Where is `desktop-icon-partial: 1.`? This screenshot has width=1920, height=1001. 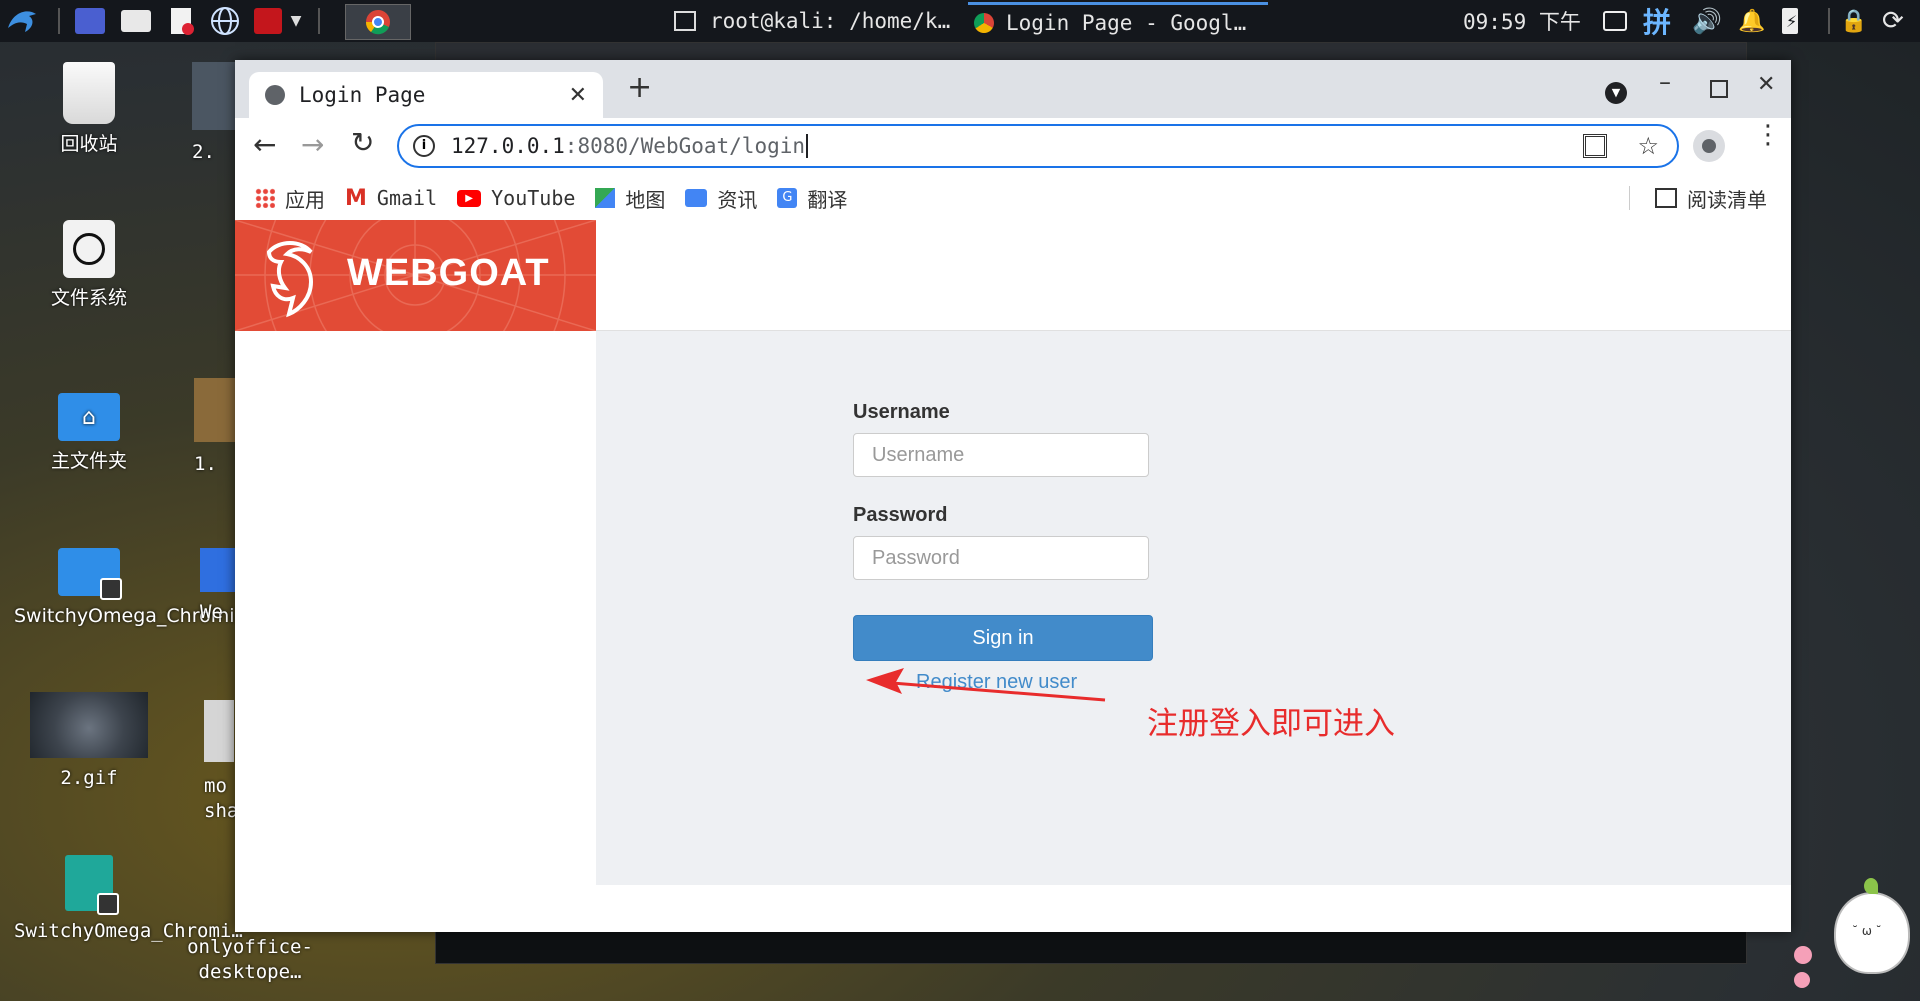 desktop-icon-partial: 1. is located at coordinates (215, 427).